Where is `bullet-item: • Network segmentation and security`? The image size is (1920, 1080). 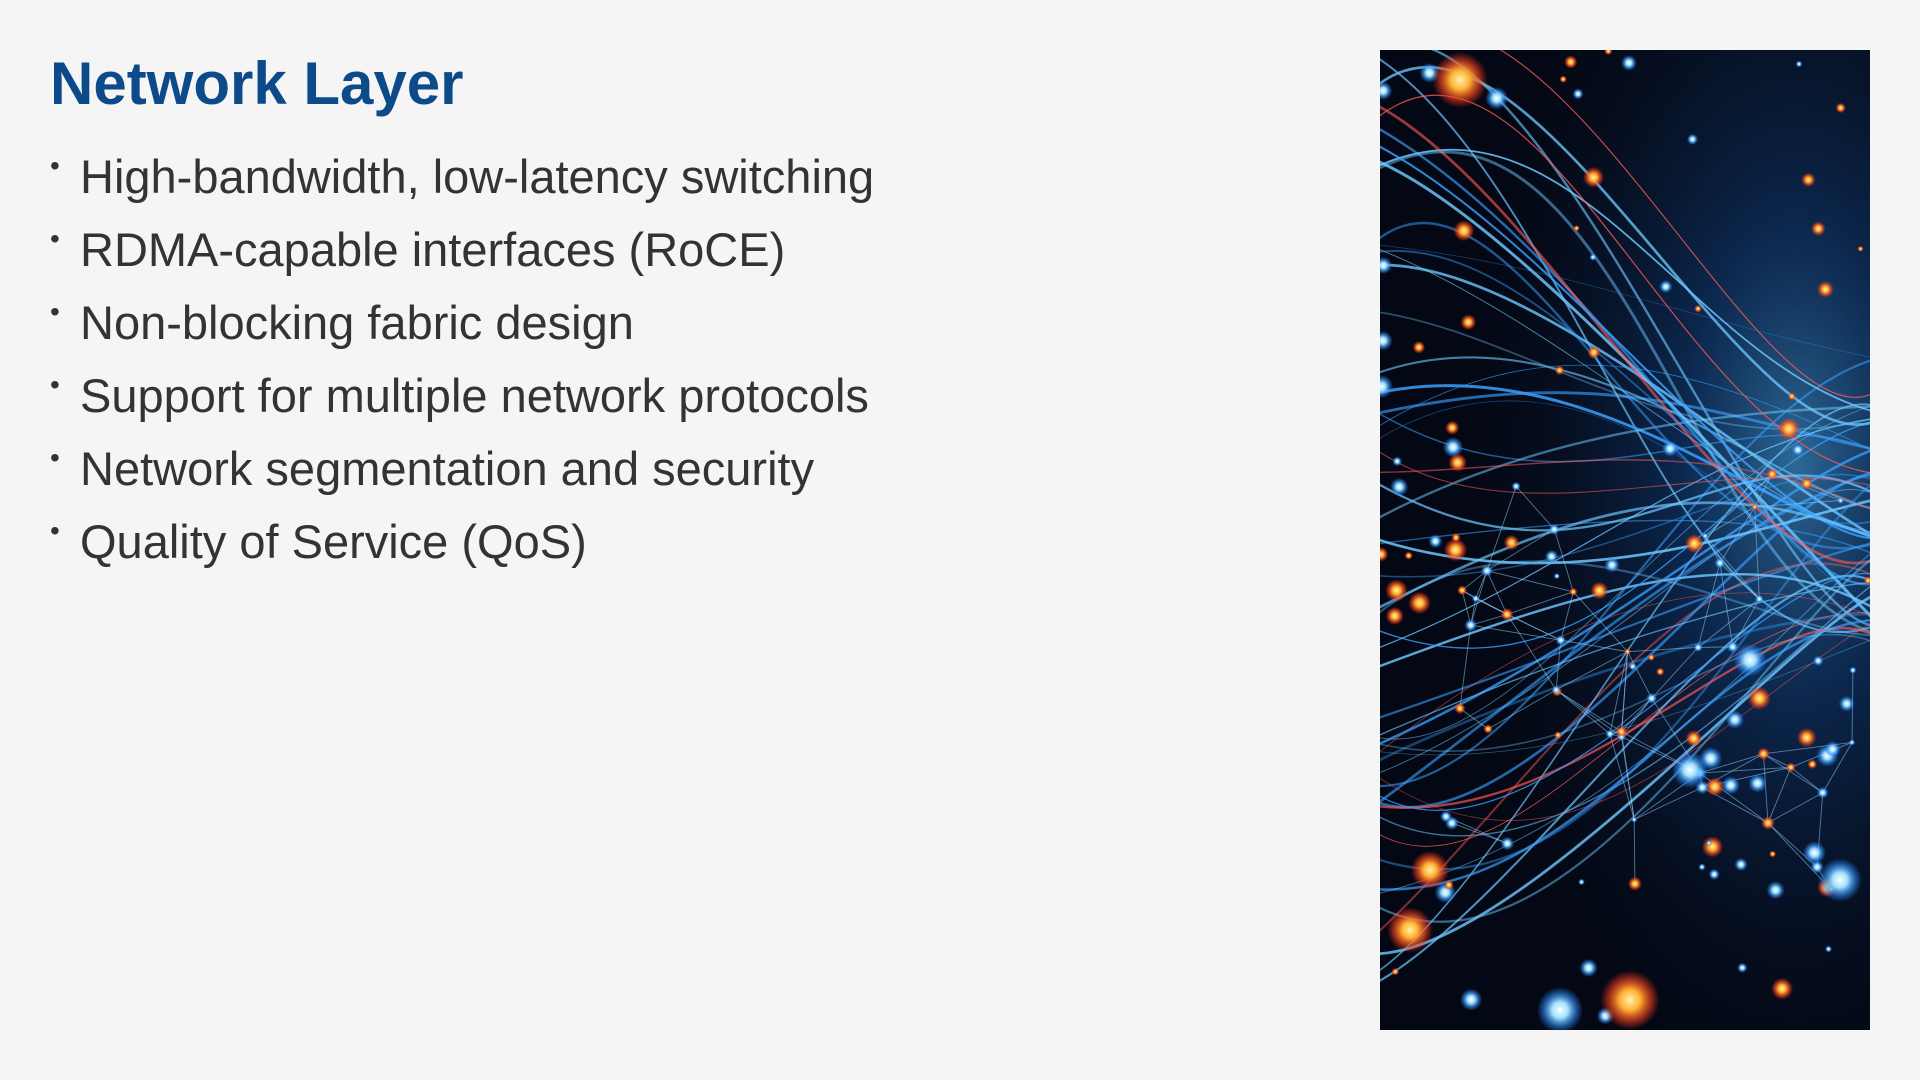 bullet-item: • Network segmentation and security is located at coordinates (462, 474).